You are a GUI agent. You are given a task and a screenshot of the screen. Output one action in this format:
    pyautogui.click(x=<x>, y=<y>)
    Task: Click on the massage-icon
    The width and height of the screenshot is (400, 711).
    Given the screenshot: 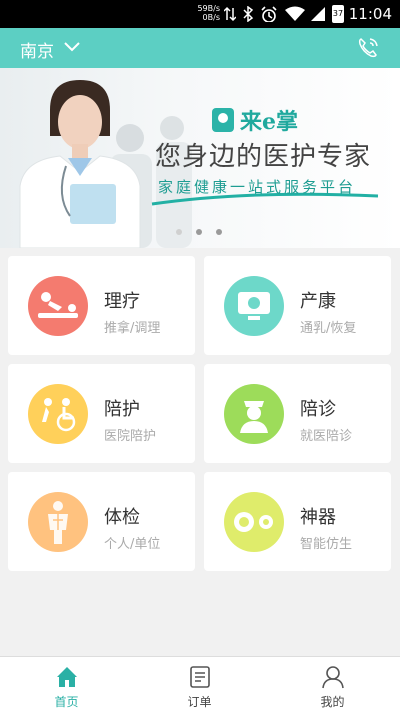 What is the action you would take?
    pyautogui.click(x=58, y=306)
    